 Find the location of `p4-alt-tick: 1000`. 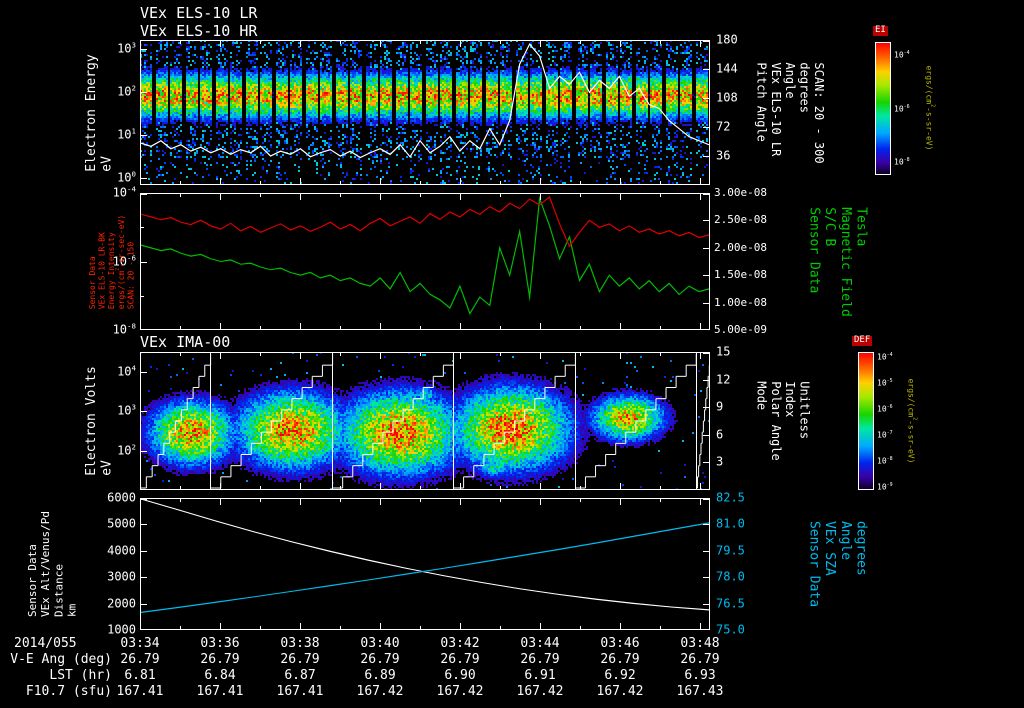

p4-alt-tick: 1000 is located at coordinates (121, 629).